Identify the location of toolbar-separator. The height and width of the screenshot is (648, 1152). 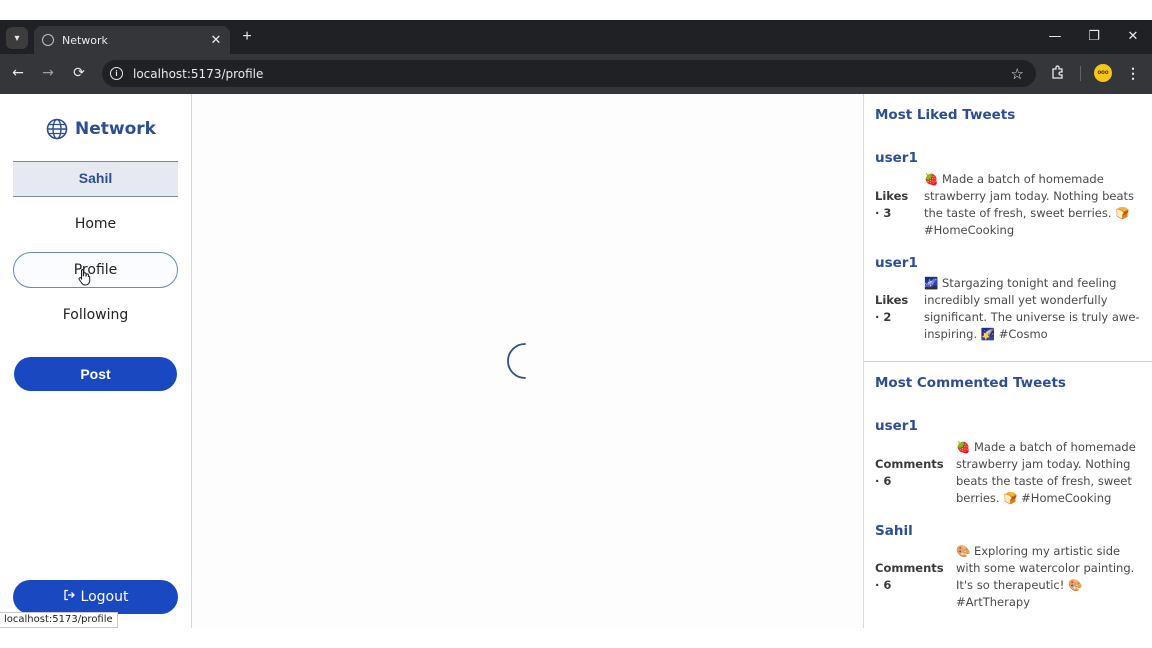
(1080, 73).